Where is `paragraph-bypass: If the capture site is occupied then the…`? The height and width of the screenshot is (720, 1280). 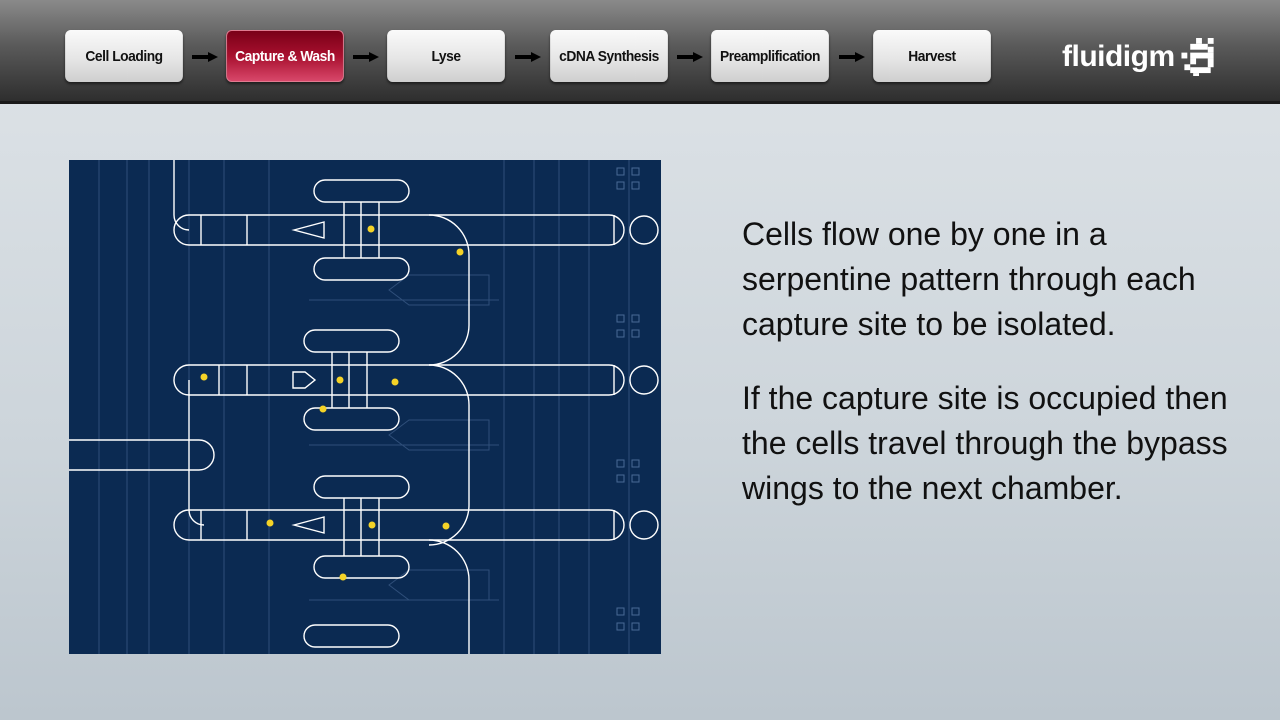
paragraph-bypass: If the capture site is occupied then the… is located at coordinates (985, 443).